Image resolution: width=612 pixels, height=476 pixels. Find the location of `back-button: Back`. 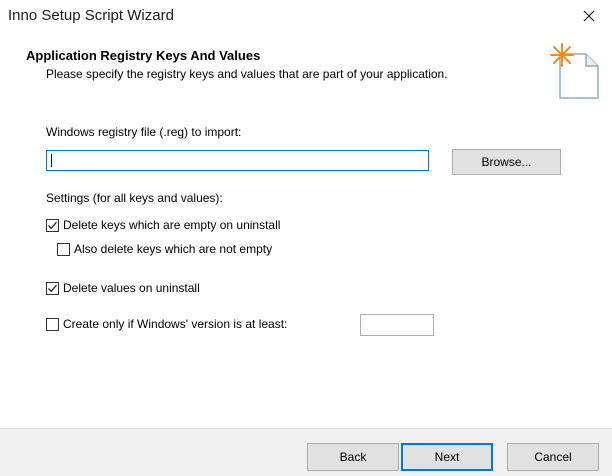

back-button: Back is located at coordinates (353, 457).